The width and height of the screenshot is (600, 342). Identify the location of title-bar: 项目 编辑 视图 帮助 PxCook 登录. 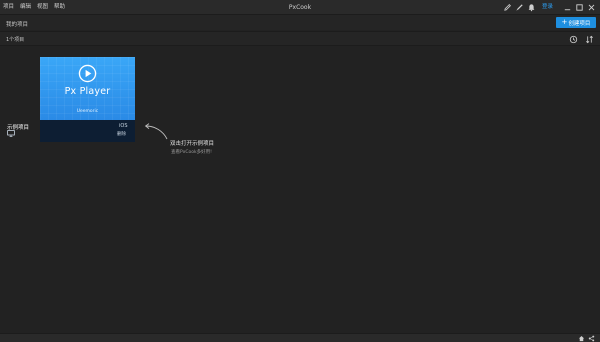
(300, 7).